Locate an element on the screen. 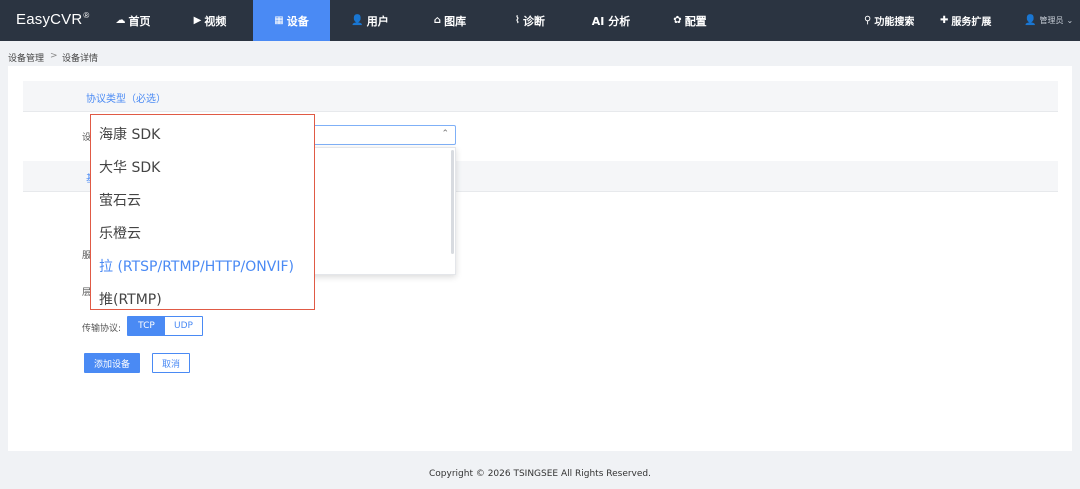 This screenshot has height=489, width=1080. protocol-section-header: 协议类型（必选） is located at coordinates (540, 96).